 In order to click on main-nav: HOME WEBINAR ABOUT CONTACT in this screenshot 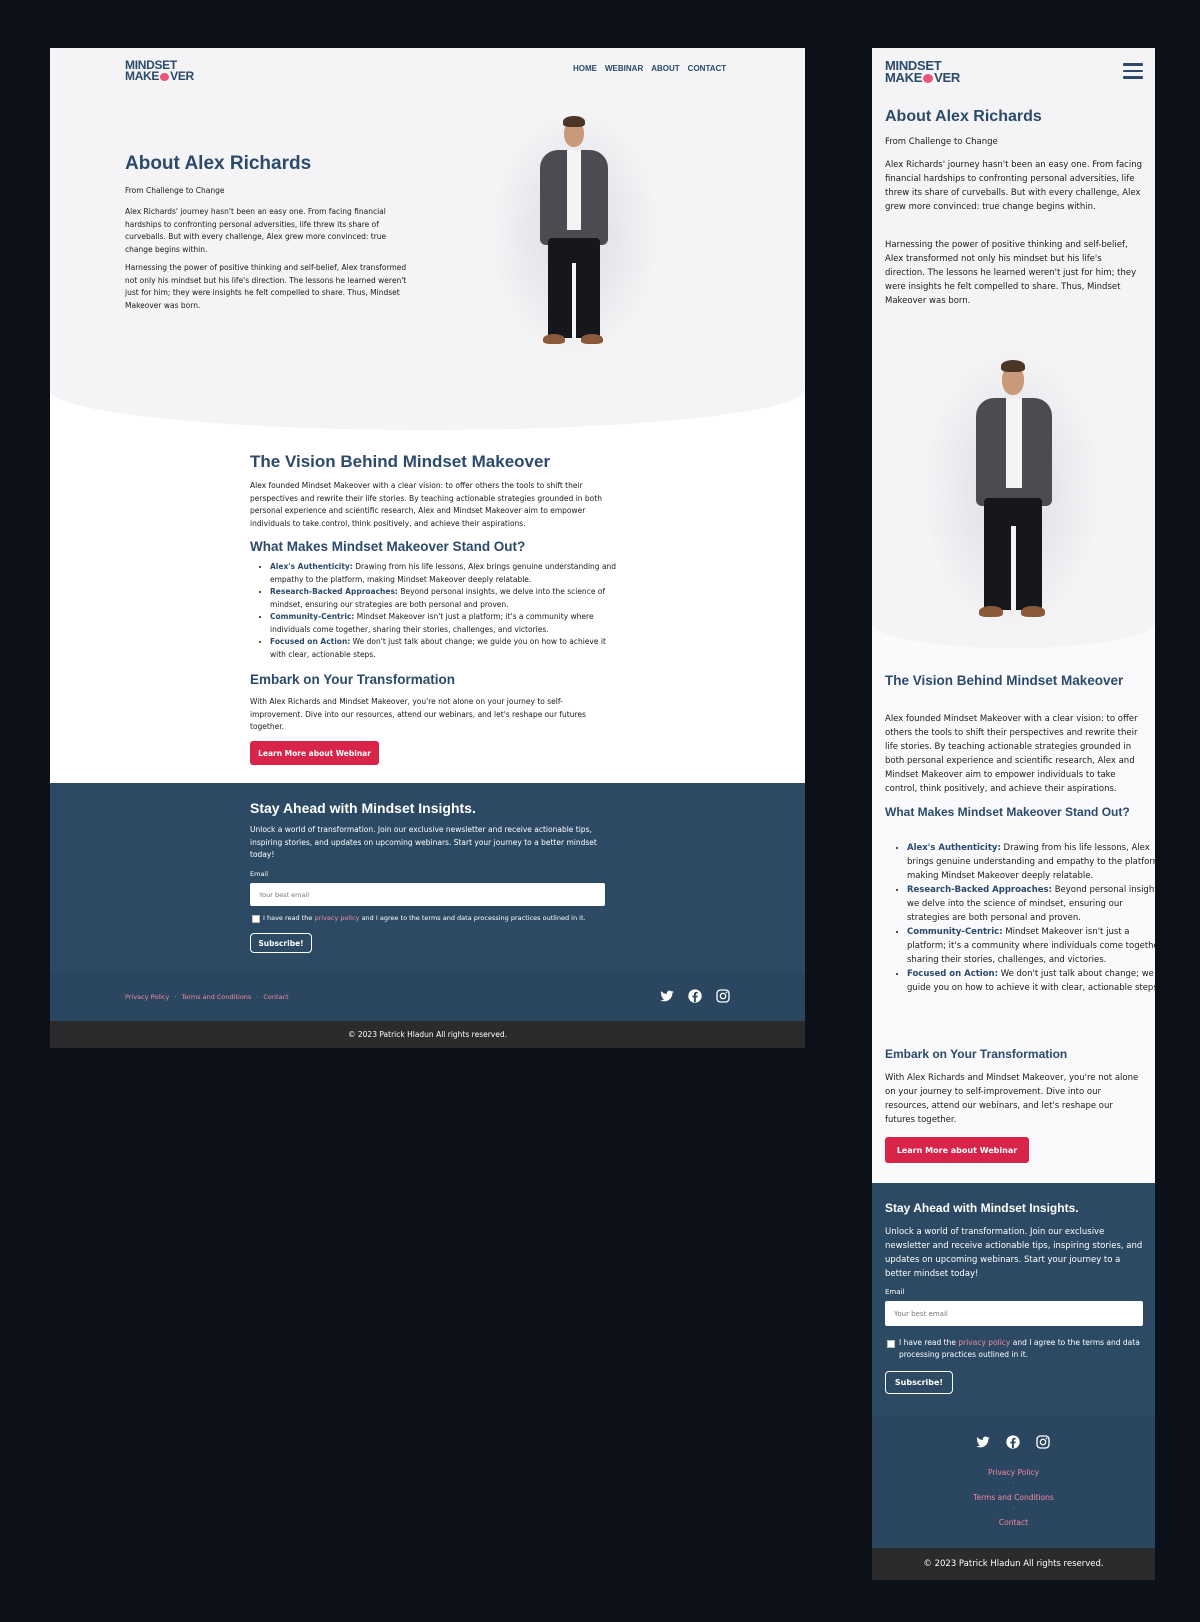, I will do `click(649, 68)`.